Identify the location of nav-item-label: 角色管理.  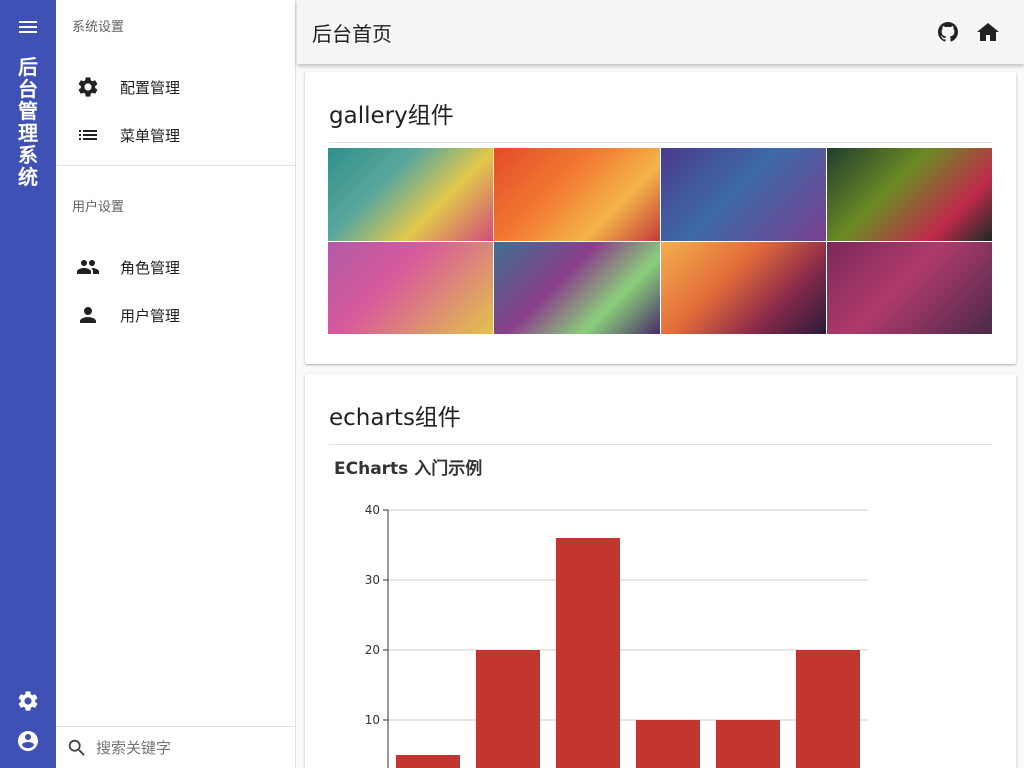
(150, 267).